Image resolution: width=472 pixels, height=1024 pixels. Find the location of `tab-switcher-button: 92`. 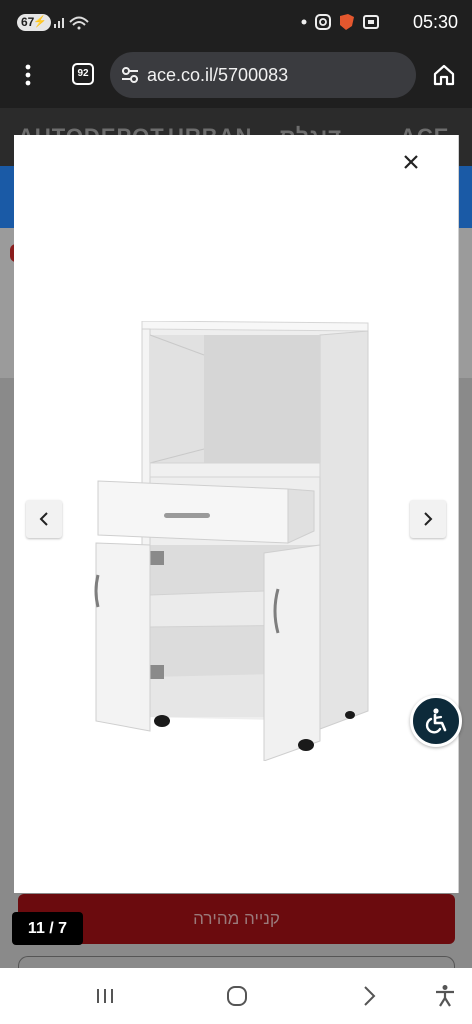

tab-switcher-button: 92 is located at coordinates (83, 74).